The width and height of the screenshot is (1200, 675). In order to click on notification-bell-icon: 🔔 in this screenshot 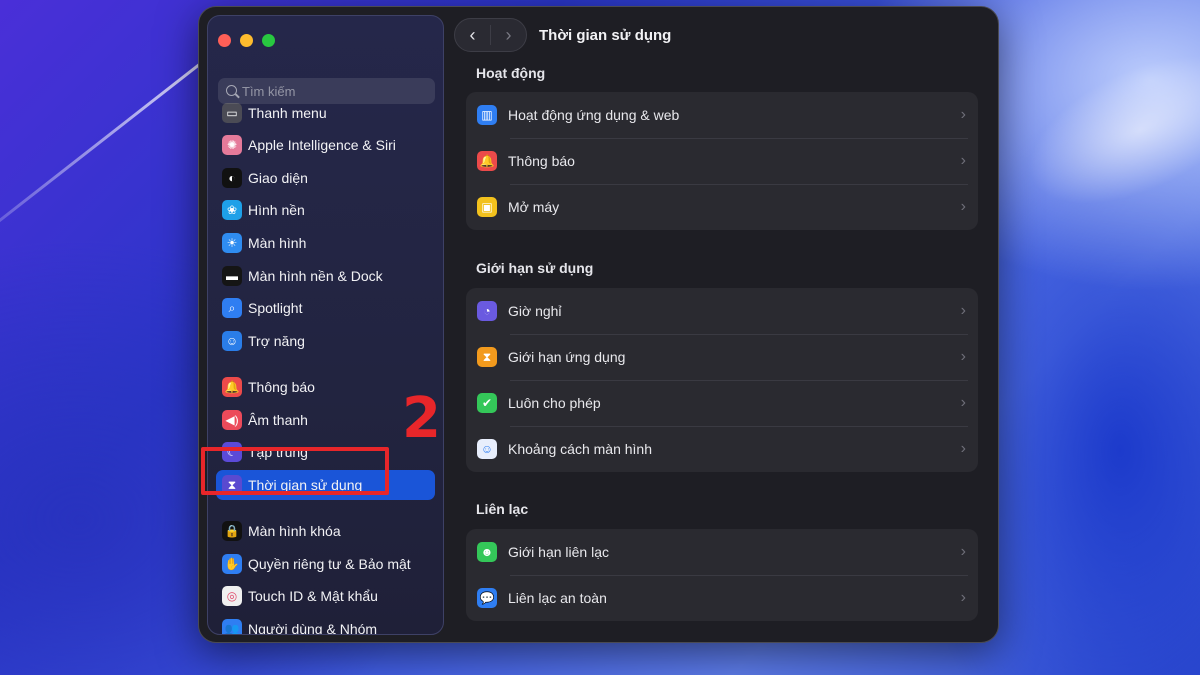, I will do `click(487, 161)`.